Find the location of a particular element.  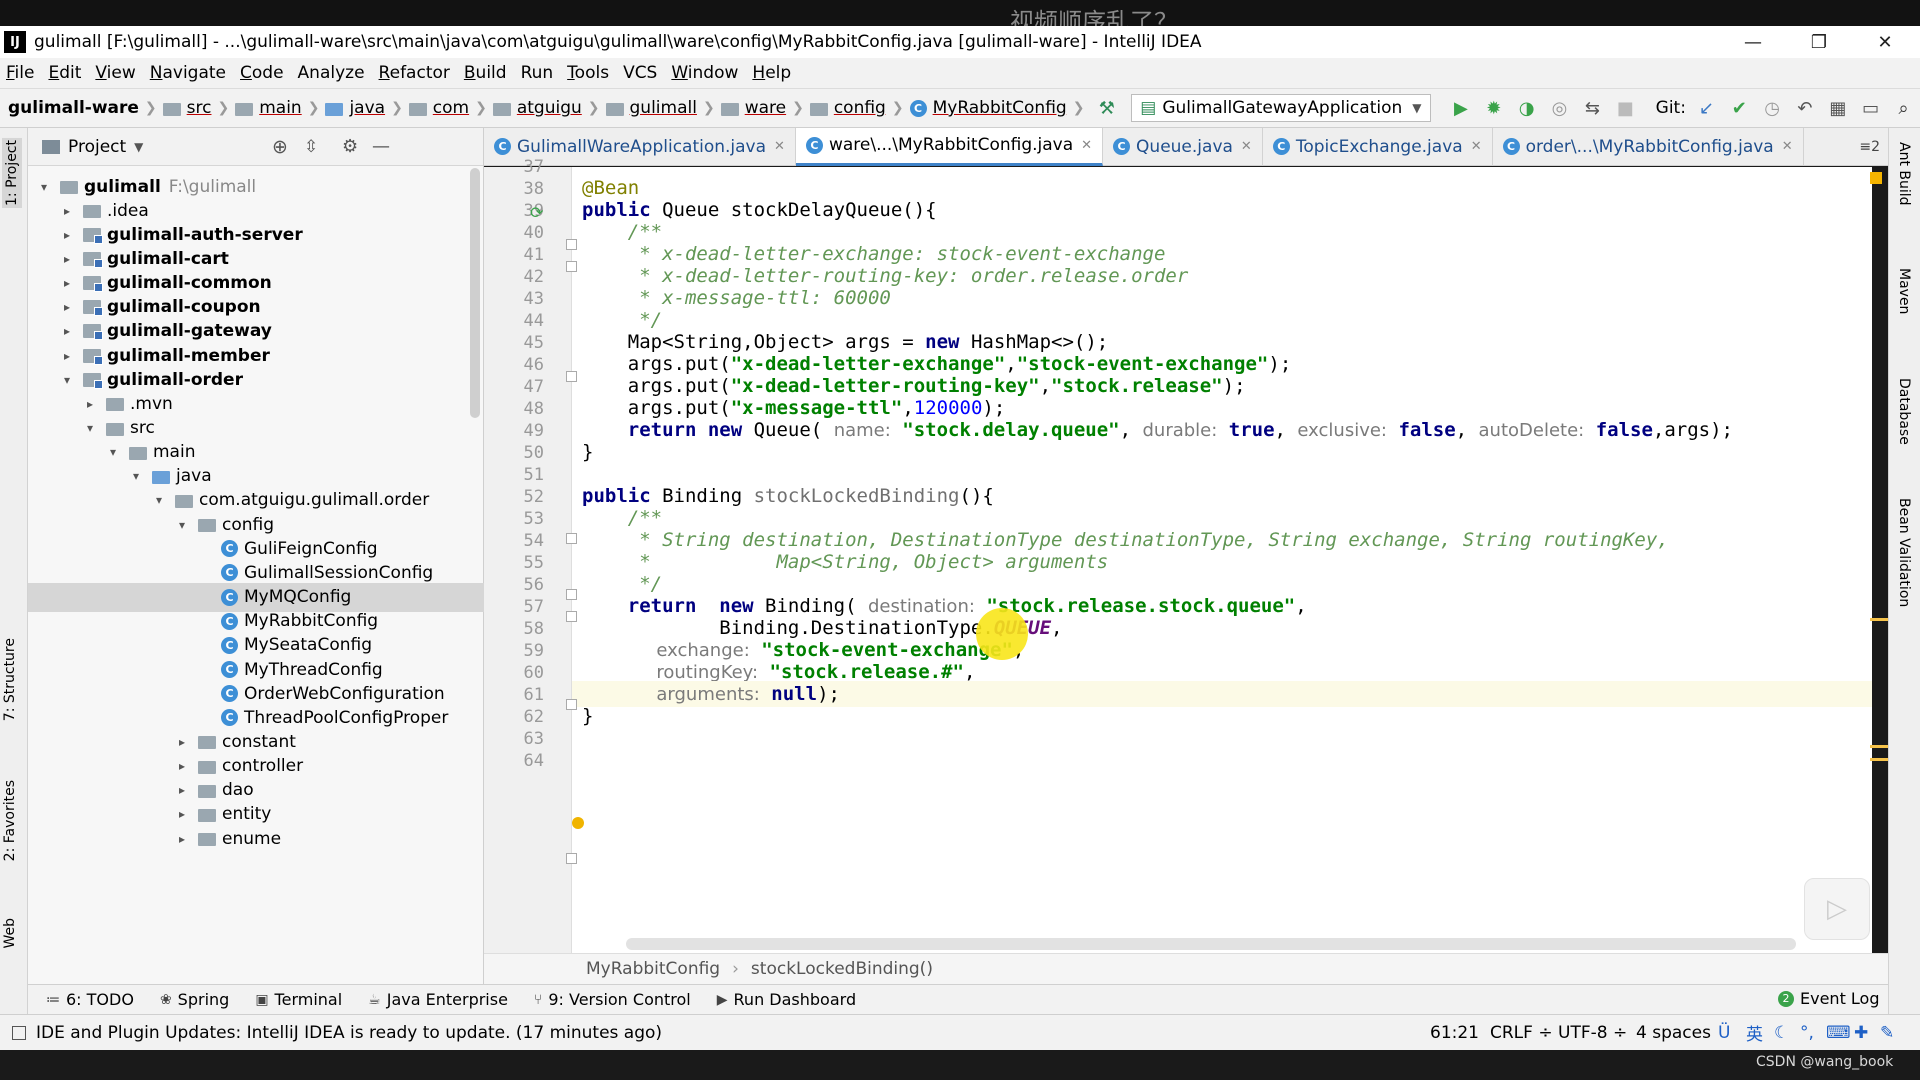

git-update-icon: ↙ is located at coordinates (1706, 108).